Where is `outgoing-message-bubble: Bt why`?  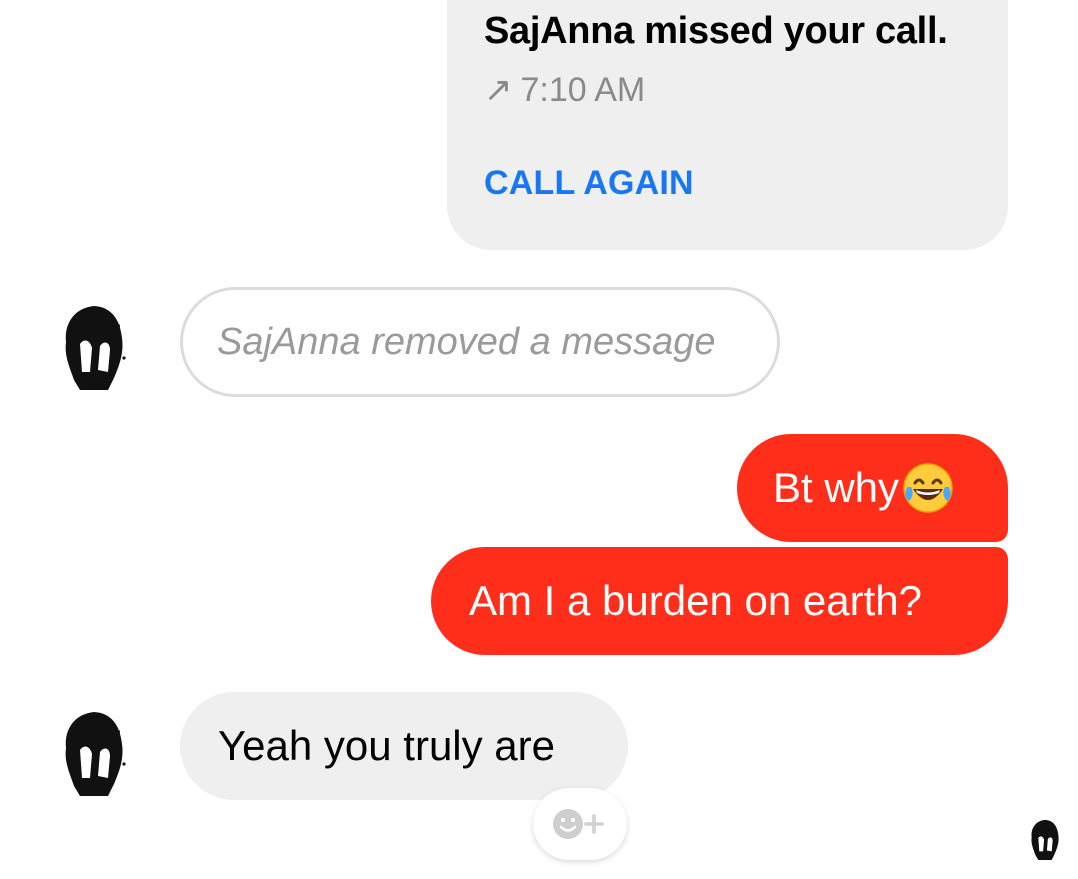
outgoing-message-bubble: Bt why is located at coordinates (872, 488).